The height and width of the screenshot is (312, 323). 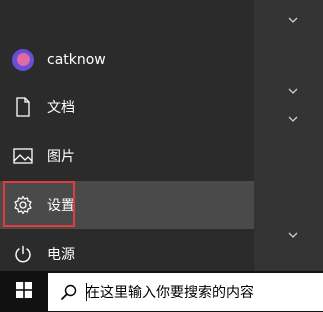 I want to click on search-icon, so click(x=69, y=292).